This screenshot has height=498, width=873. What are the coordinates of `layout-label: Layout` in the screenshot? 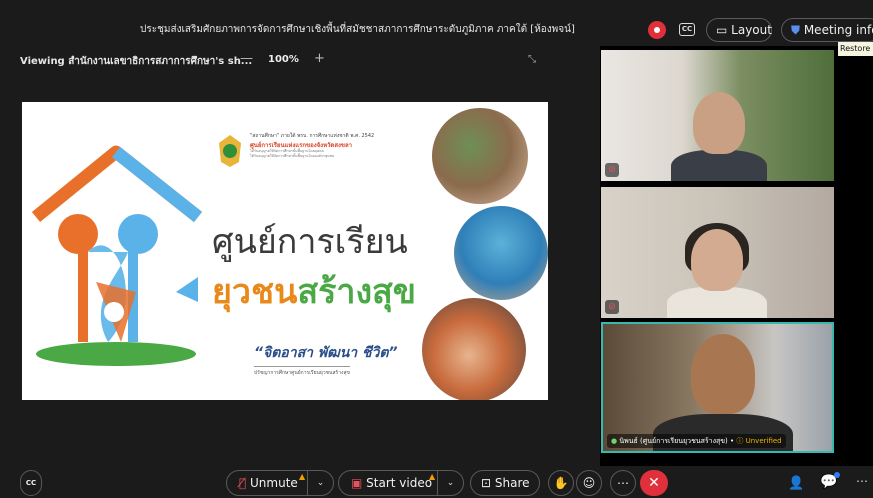 It's located at (751, 30).